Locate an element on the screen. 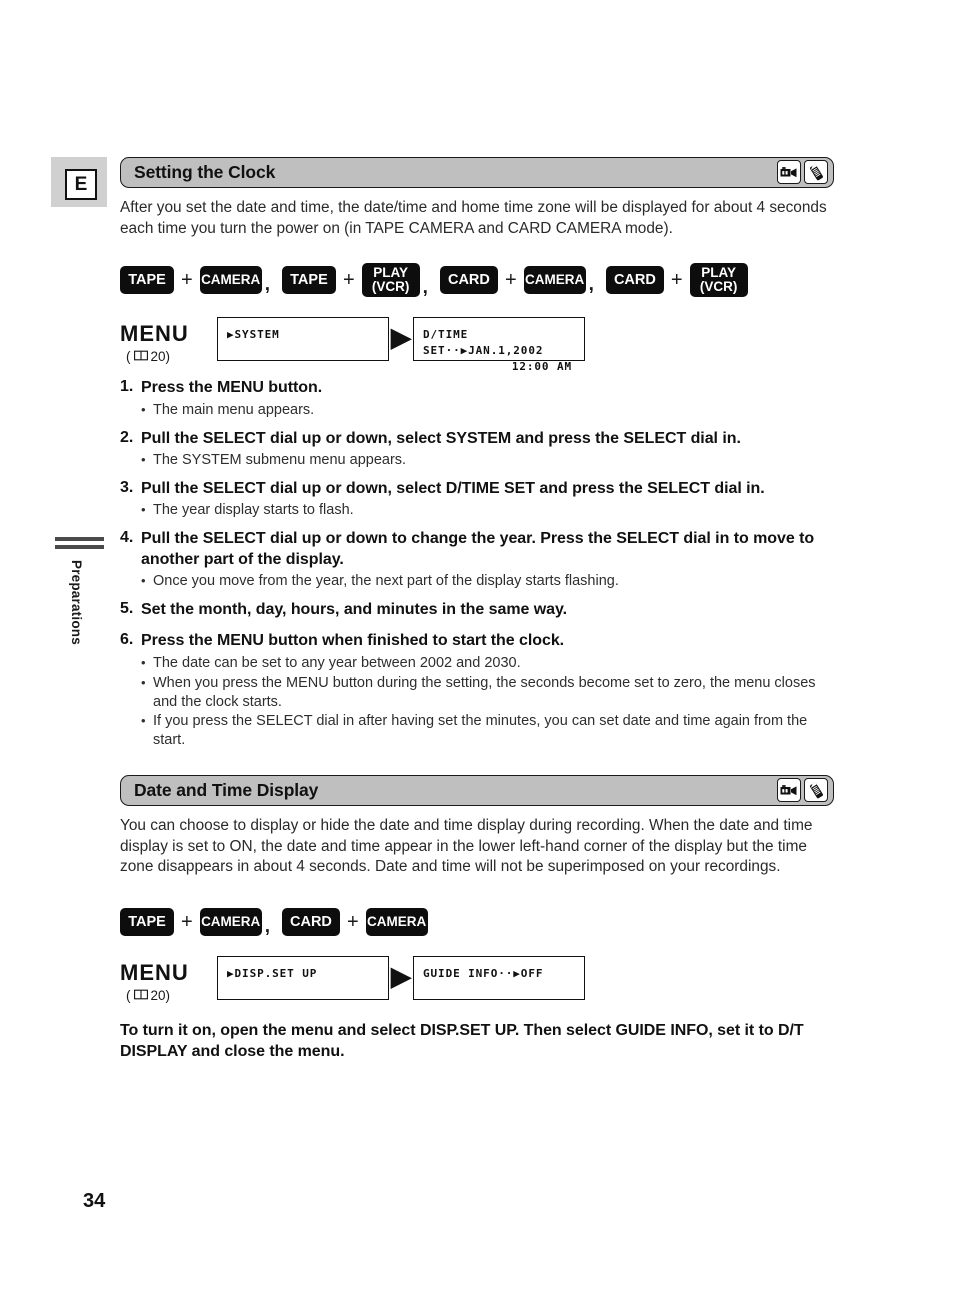 This screenshot has width=954, height=1301. menu-box-line-2: 12:00 AM is located at coordinates (541, 367).